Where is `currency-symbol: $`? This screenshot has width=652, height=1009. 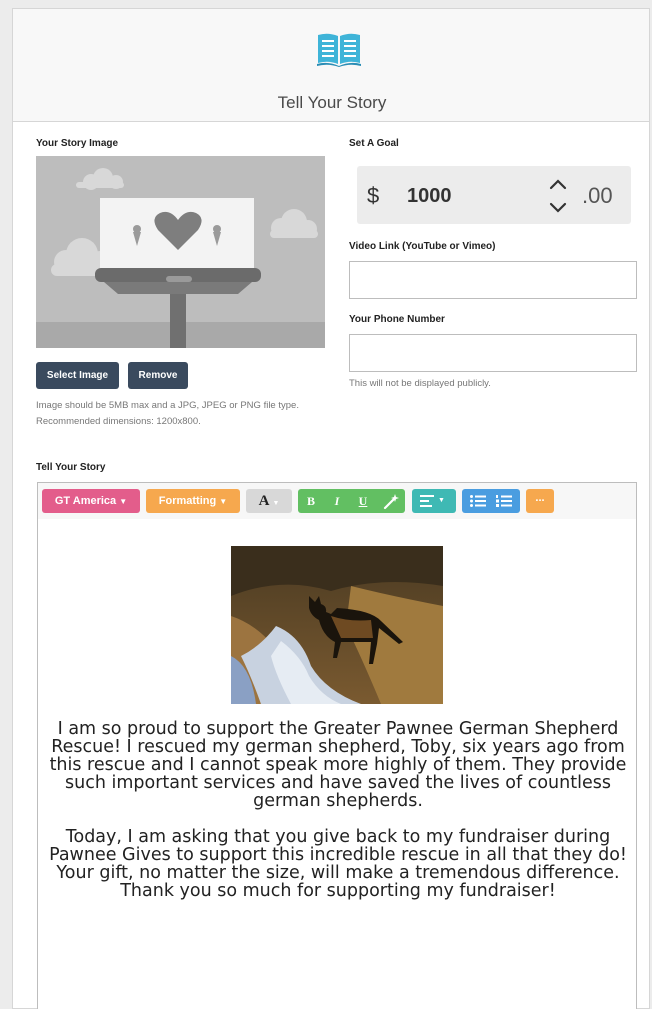
currency-symbol: $ is located at coordinates (373, 195).